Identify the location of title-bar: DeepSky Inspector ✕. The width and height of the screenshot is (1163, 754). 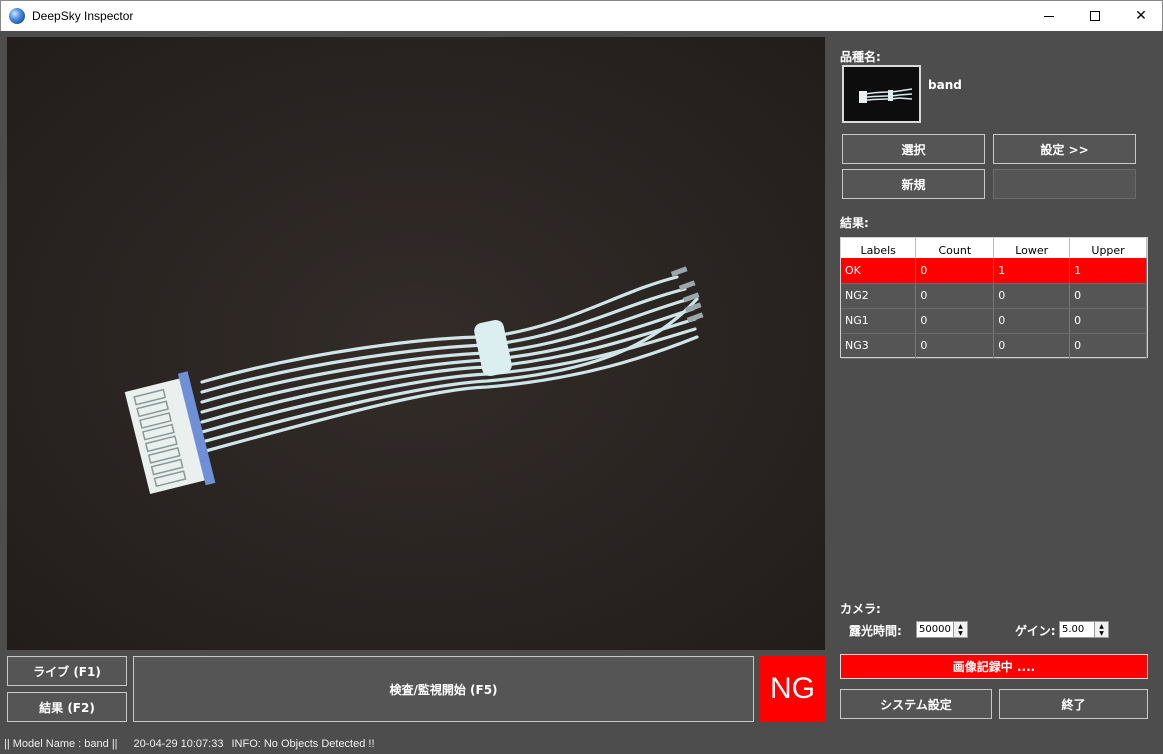
(581, 15).